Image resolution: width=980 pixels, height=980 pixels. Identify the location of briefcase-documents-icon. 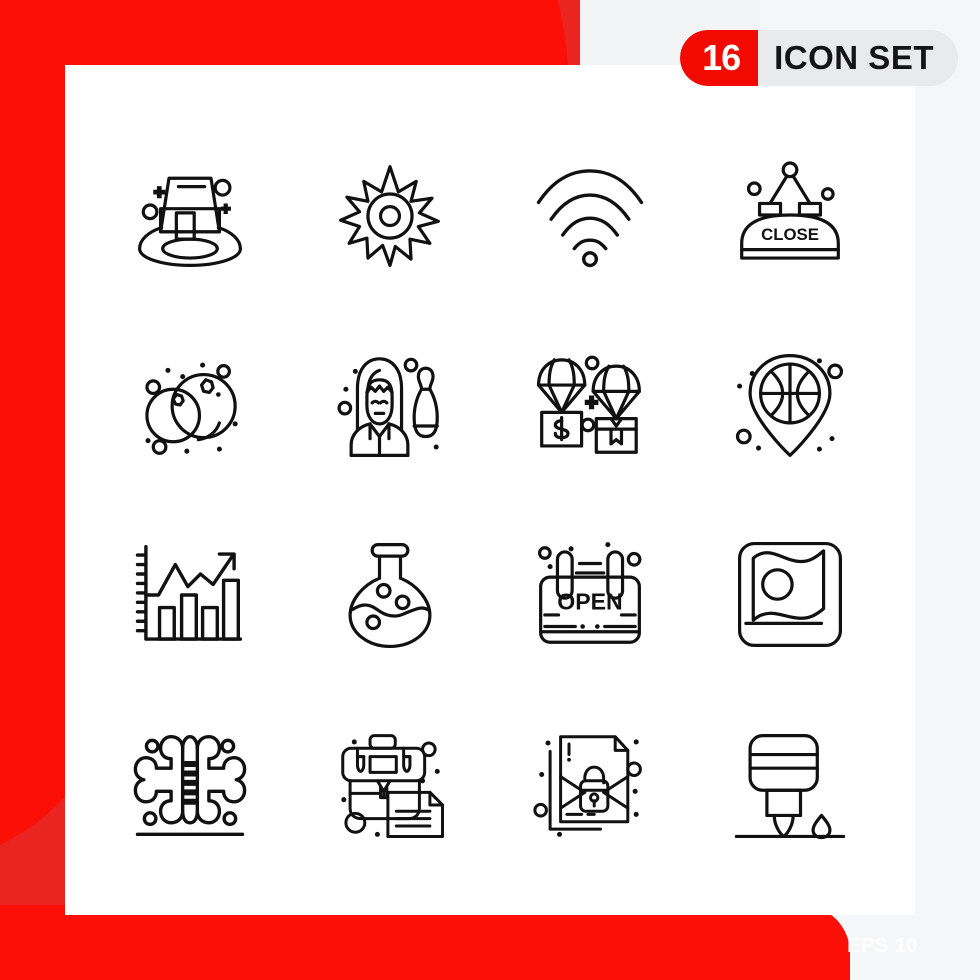
(390, 785).